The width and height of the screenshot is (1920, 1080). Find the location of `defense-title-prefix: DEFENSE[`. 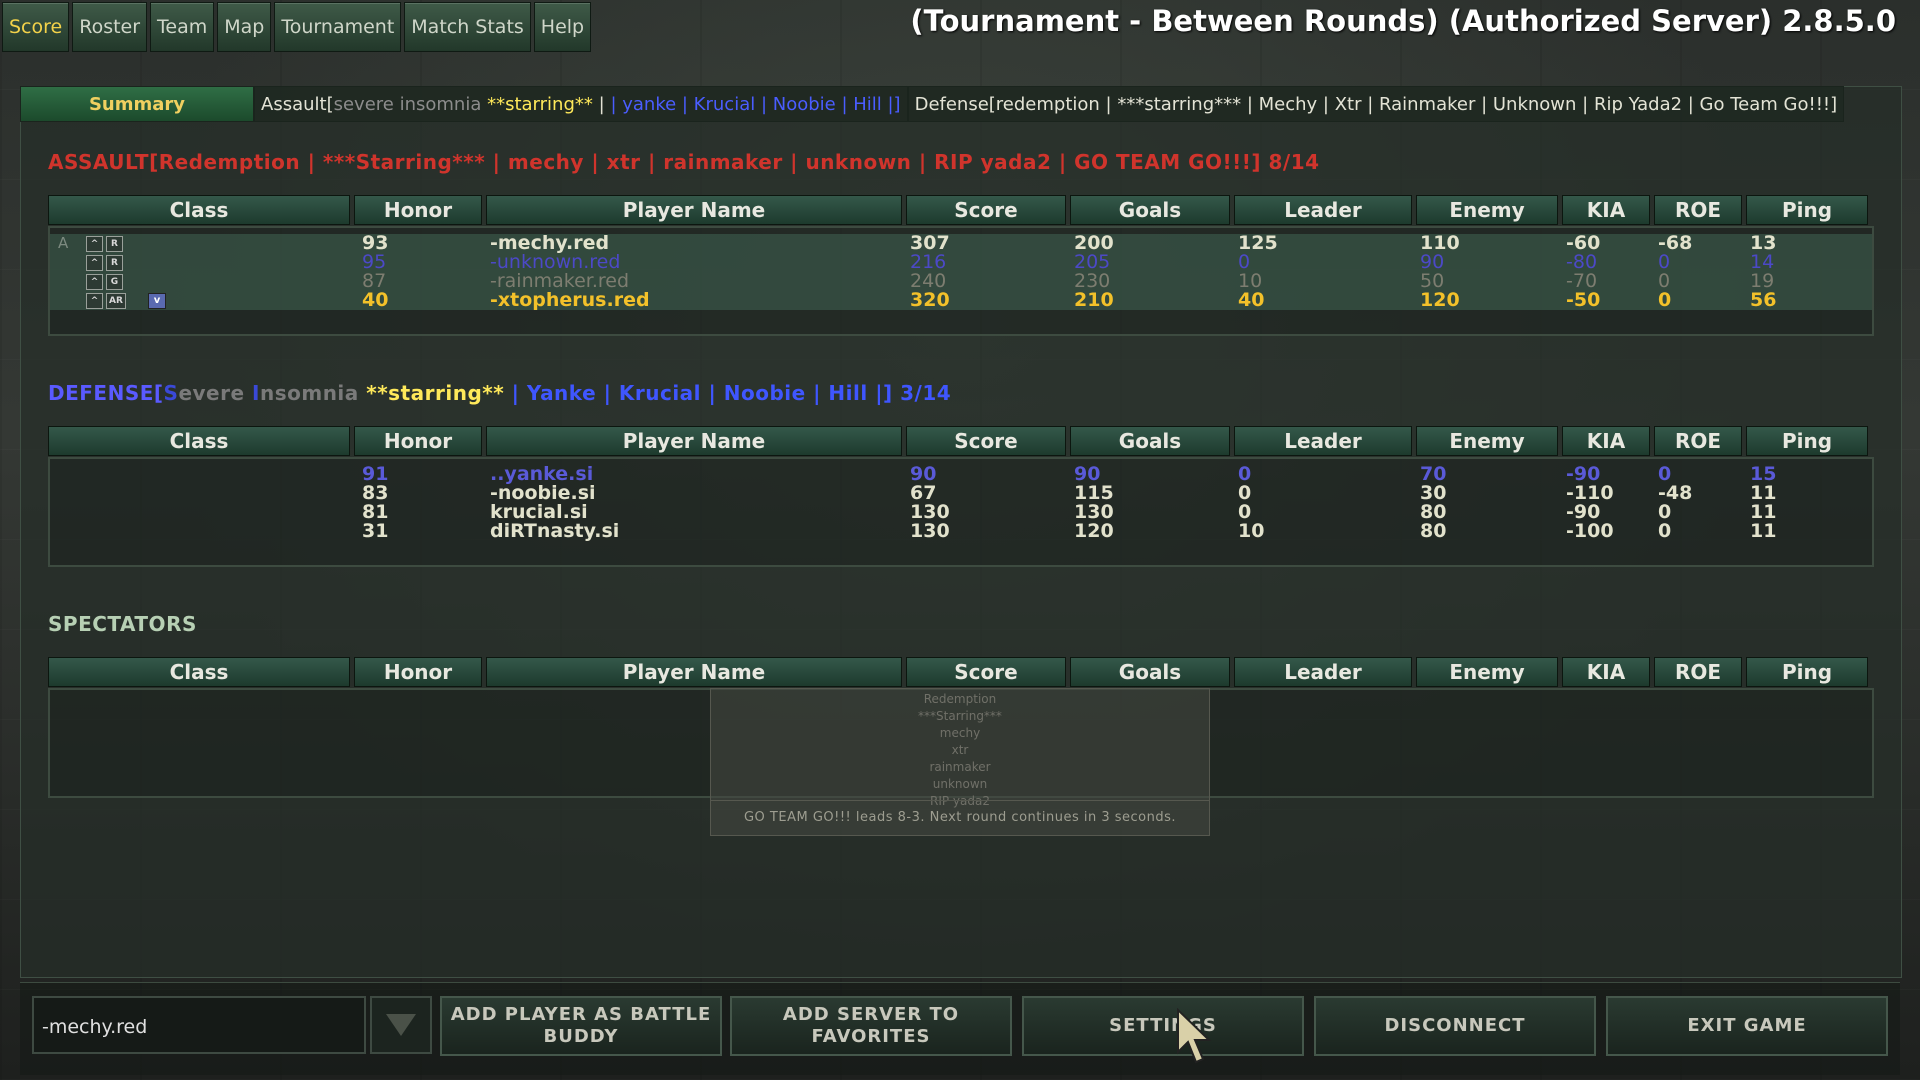

defense-title-prefix: DEFENSE[ is located at coordinates (106, 393).